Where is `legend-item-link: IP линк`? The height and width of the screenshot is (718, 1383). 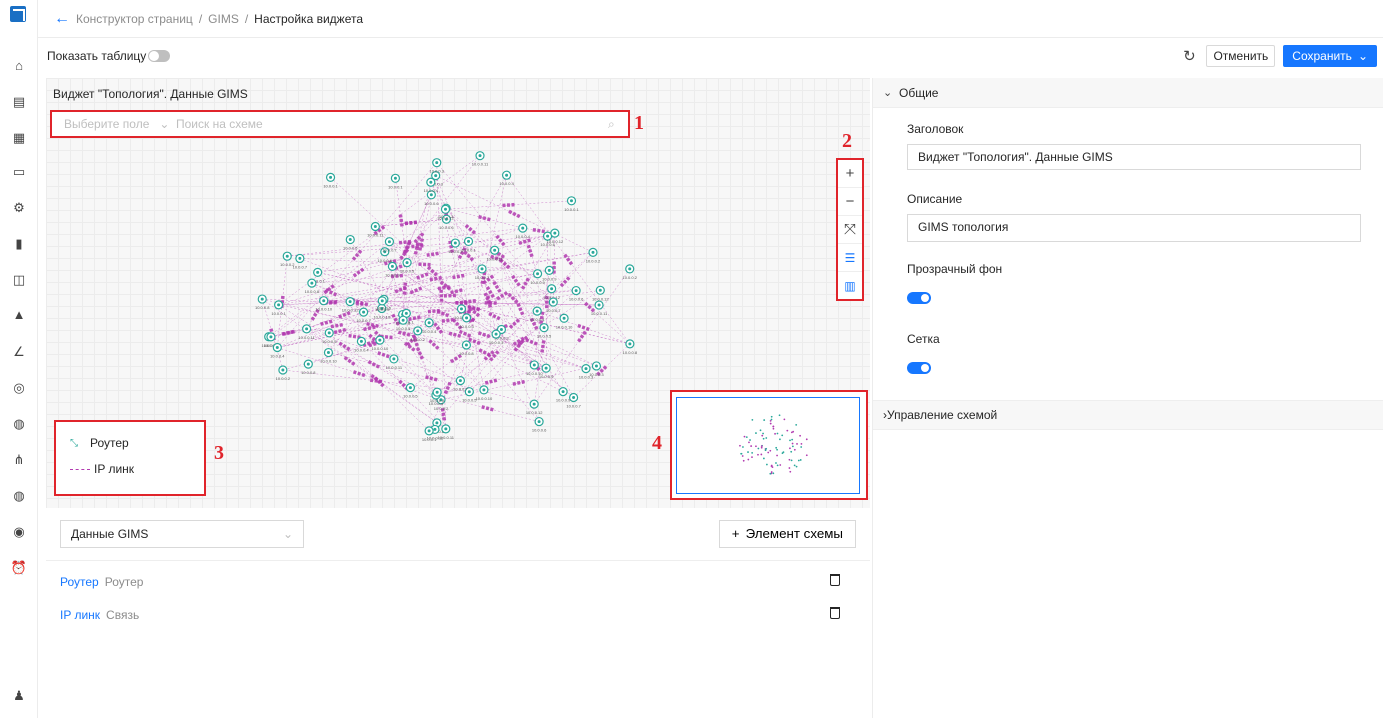 legend-item-link: IP линк is located at coordinates (130, 469).